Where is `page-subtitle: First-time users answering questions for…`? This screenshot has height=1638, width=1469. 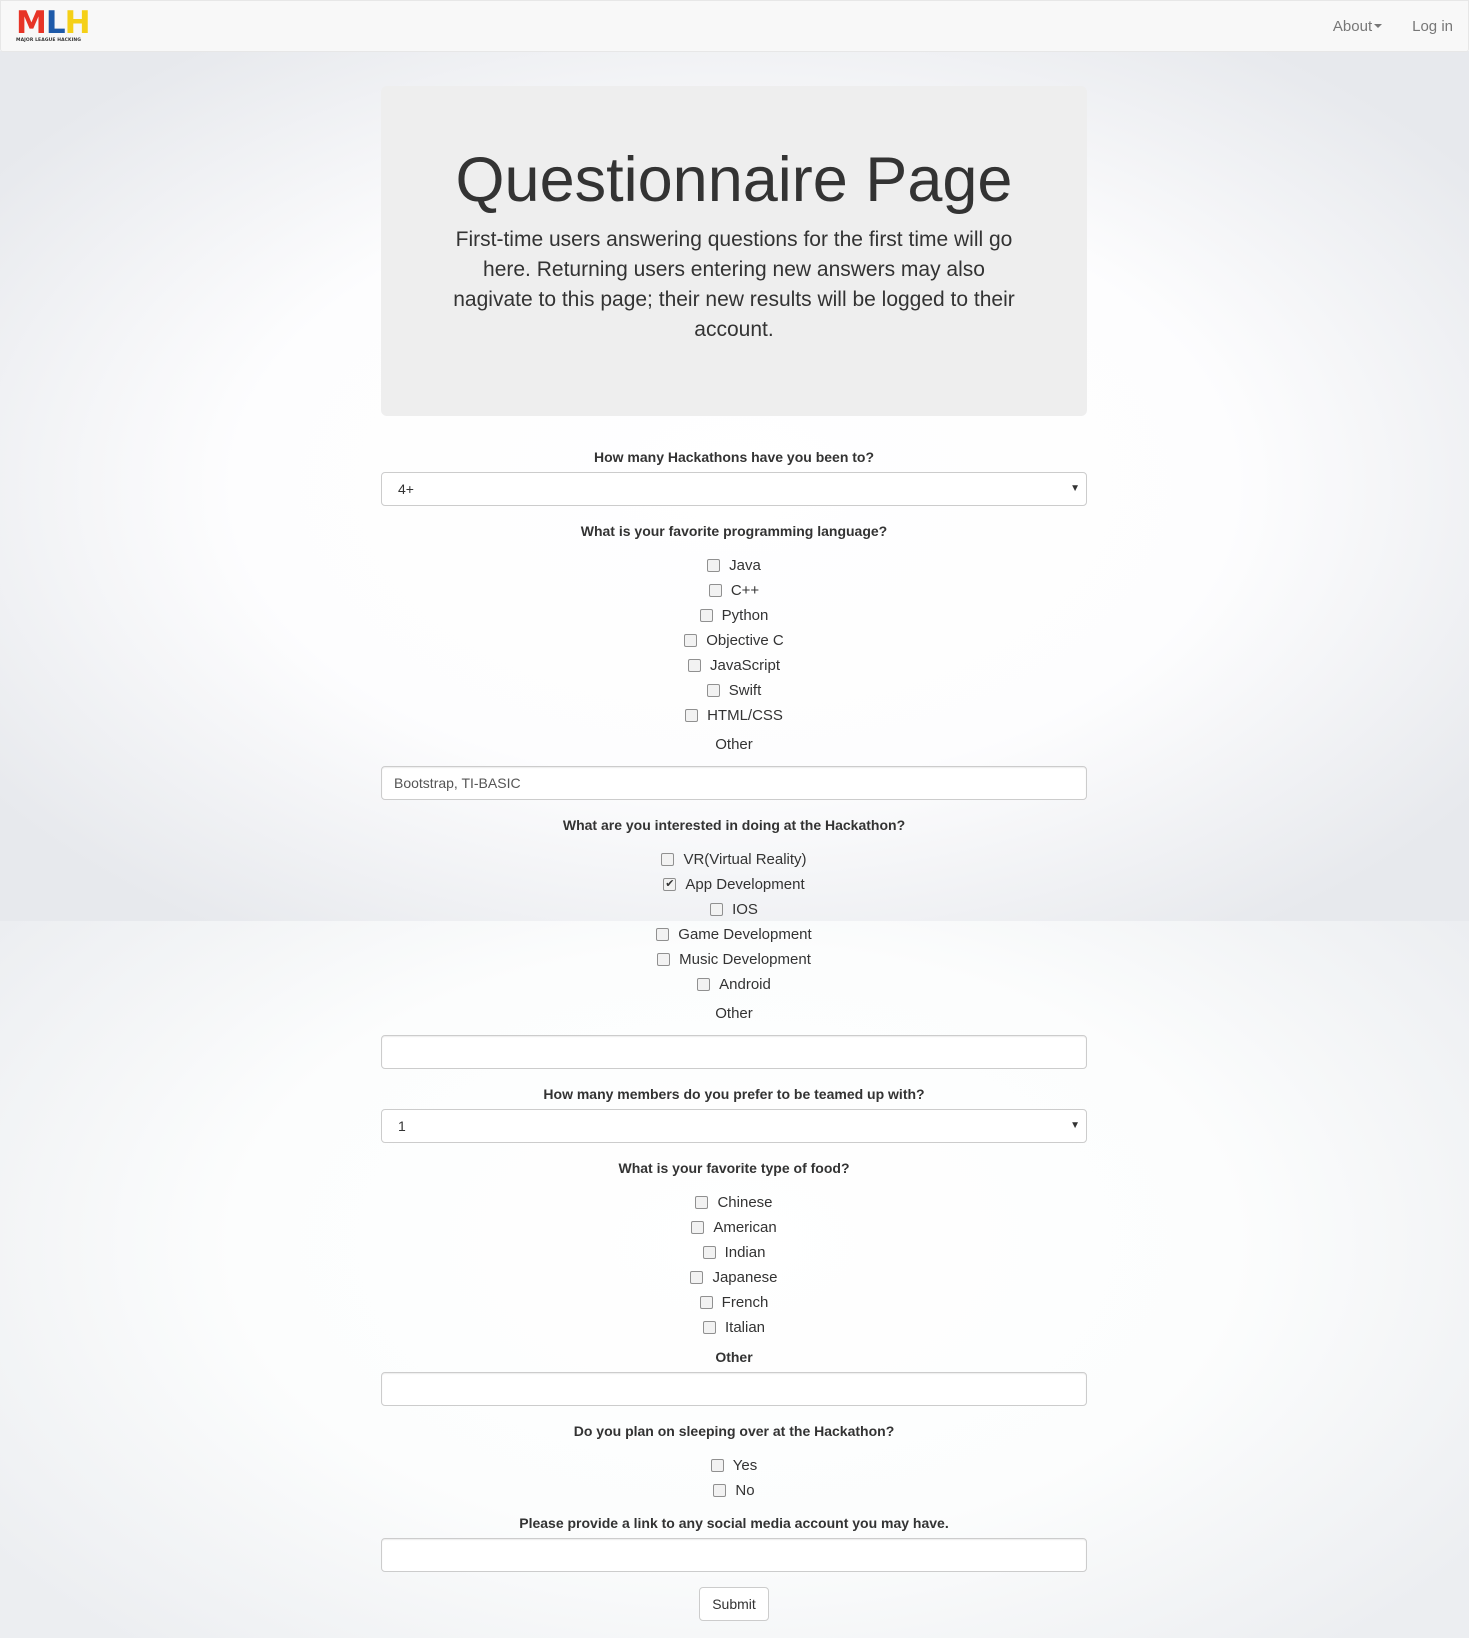
page-subtitle: First-time users answering questions for… is located at coordinates (734, 285).